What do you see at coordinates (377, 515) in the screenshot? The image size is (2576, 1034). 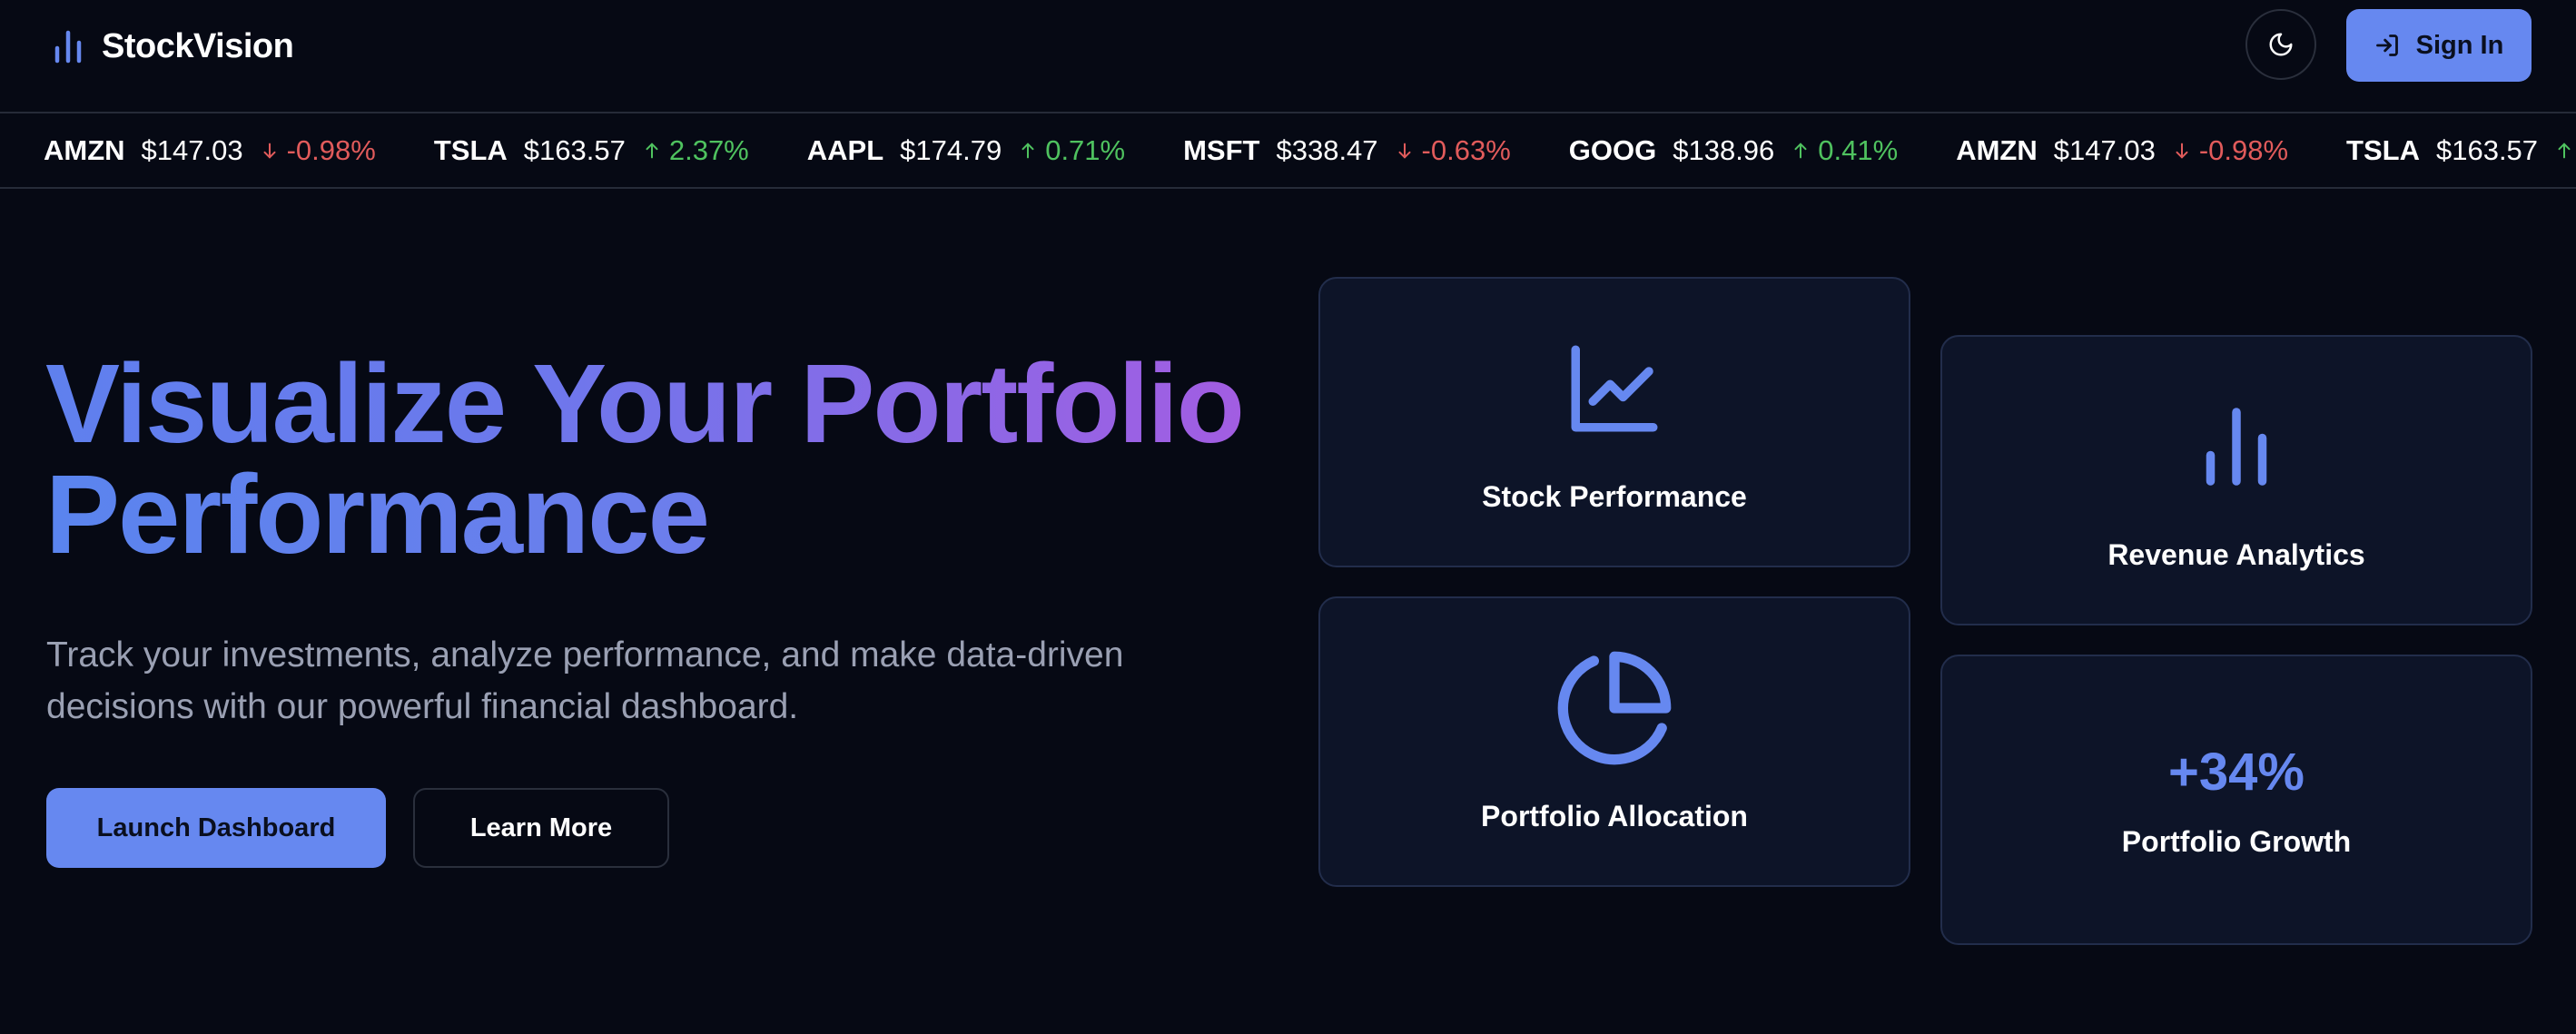 I see `hero-title-line-2: Performance` at bounding box center [377, 515].